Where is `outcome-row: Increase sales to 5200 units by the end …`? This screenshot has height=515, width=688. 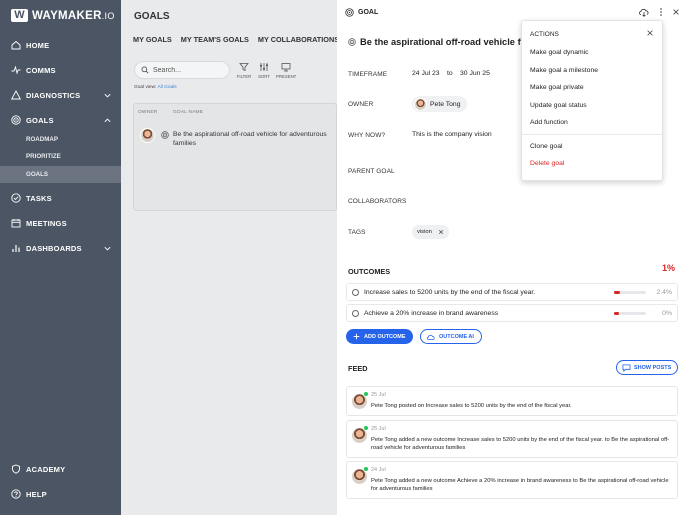 outcome-row: Increase sales to 5200 units by the end … is located at coordinates (512, 292).